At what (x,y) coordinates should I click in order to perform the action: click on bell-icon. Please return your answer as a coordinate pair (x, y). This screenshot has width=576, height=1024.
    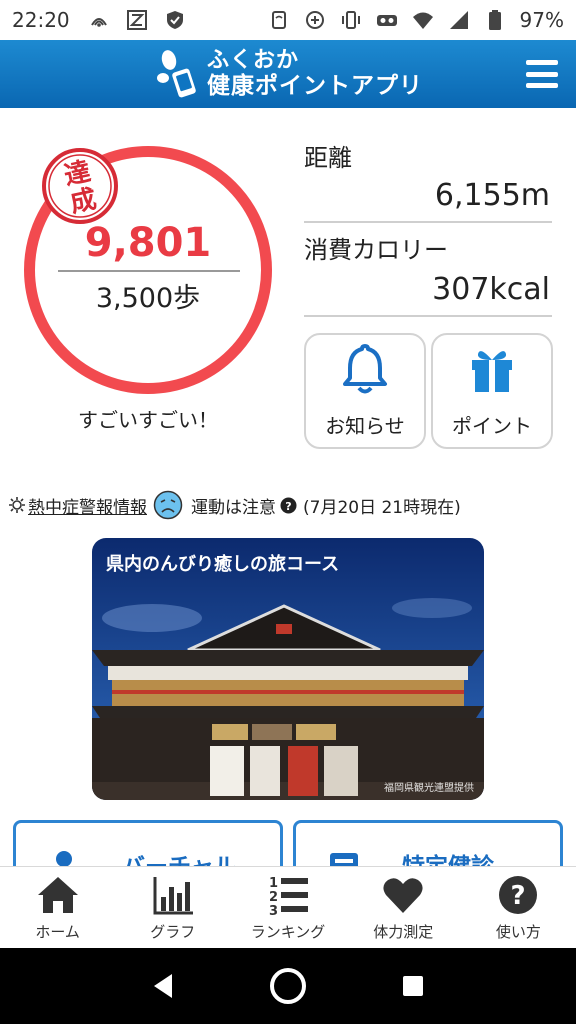
    Looking at the image, I should click on (365, 369).